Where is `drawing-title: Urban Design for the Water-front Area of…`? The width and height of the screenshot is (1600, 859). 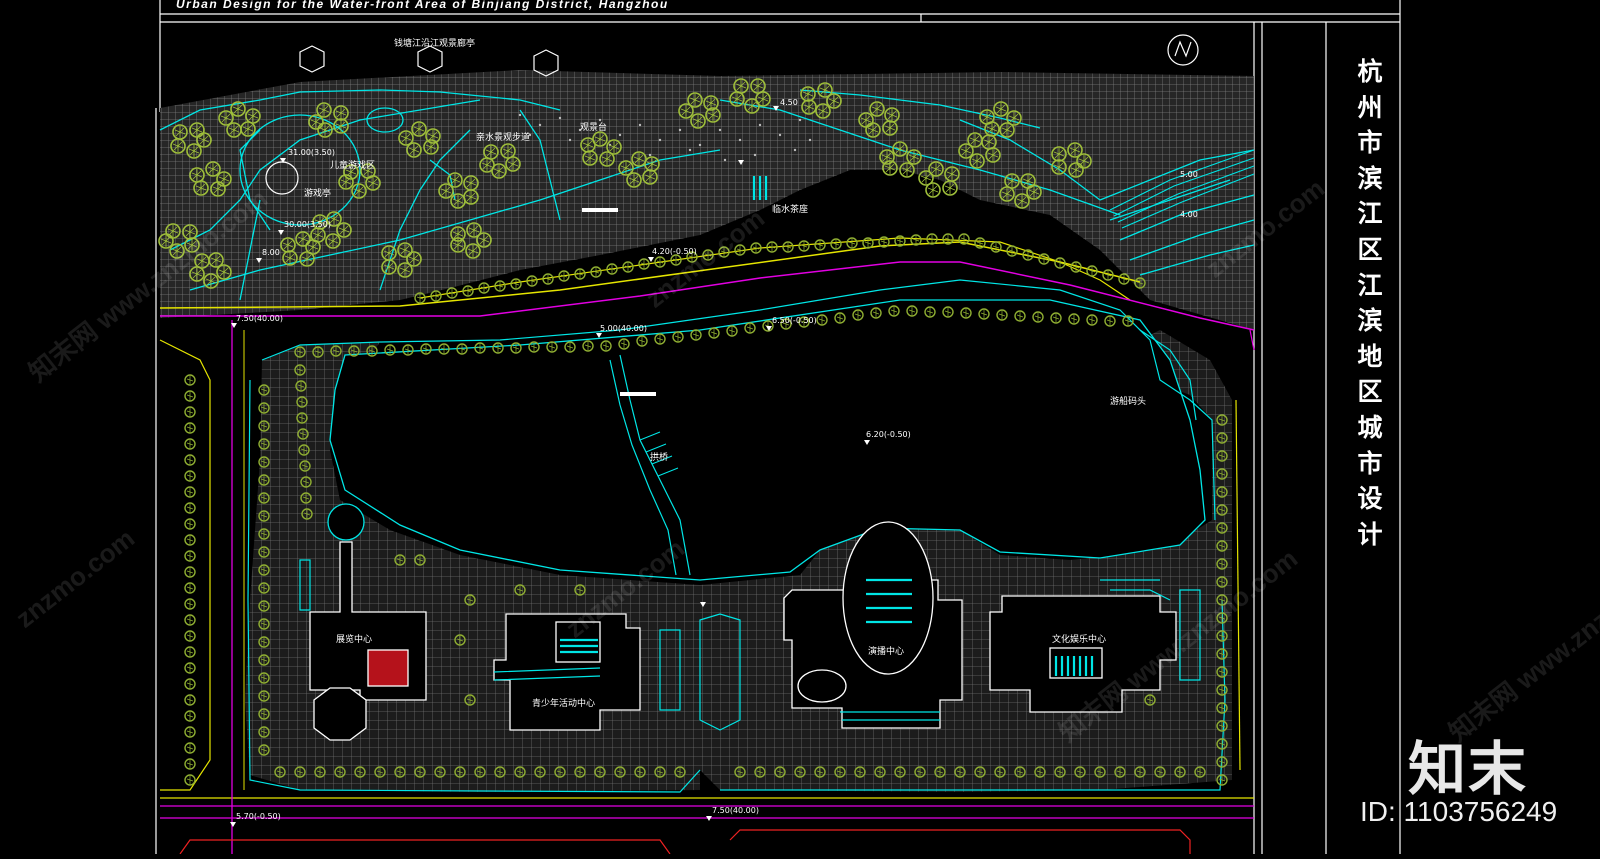 drawing-title: Urban Design for the Water-front Area of… is located at coordinates (422, 5).